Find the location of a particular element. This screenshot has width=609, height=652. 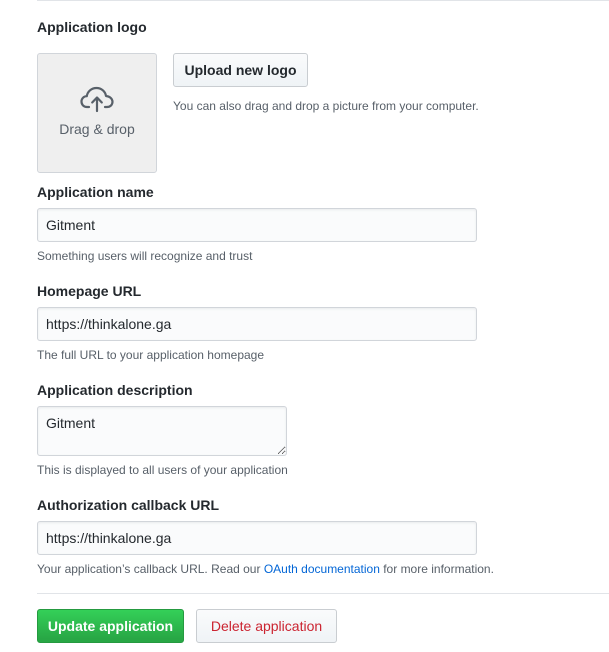

update-application-button: Update application is located at coordinates (110, 626).